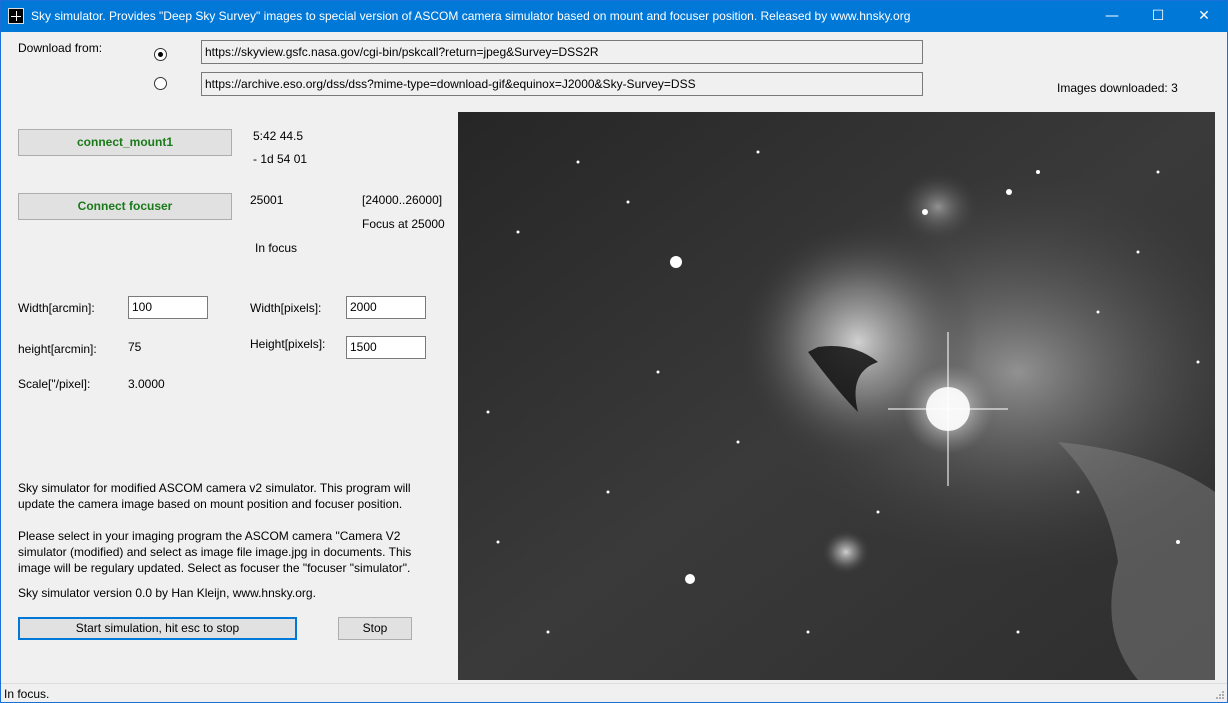  Describe the element at coordinates (27, 694) in the screenshot. I see `status-text: In focus.` at that location.